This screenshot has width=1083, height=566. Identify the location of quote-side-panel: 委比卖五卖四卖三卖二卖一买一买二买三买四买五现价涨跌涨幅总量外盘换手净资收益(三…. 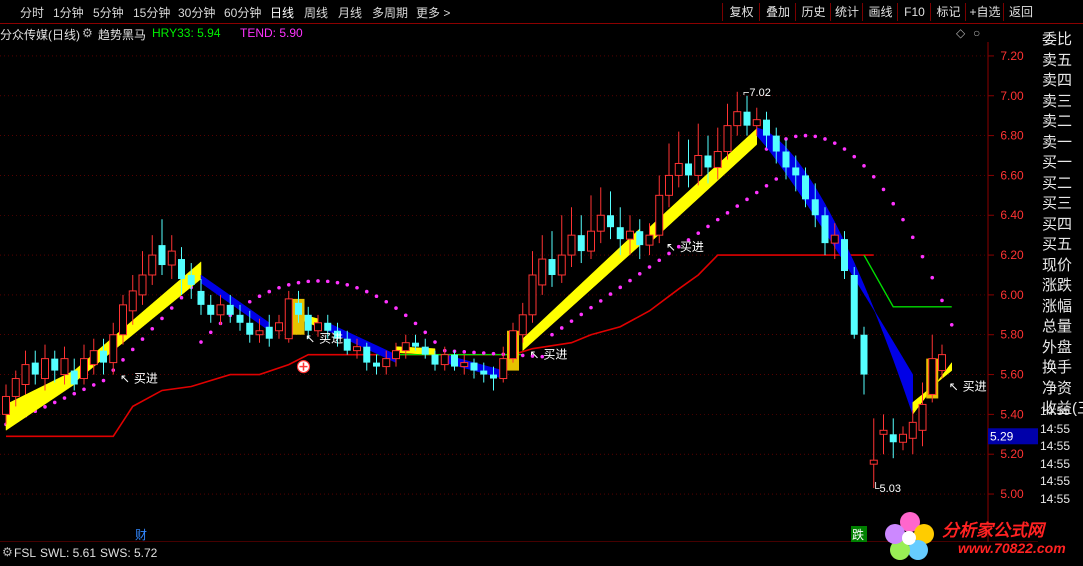
(1060, 273).